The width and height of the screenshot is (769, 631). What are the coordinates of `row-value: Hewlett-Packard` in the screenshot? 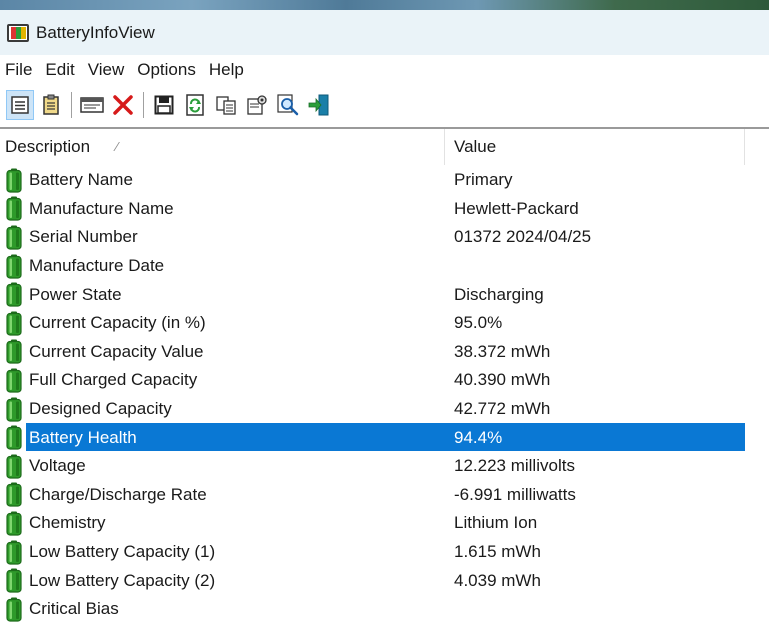 It's located at (516, 208).